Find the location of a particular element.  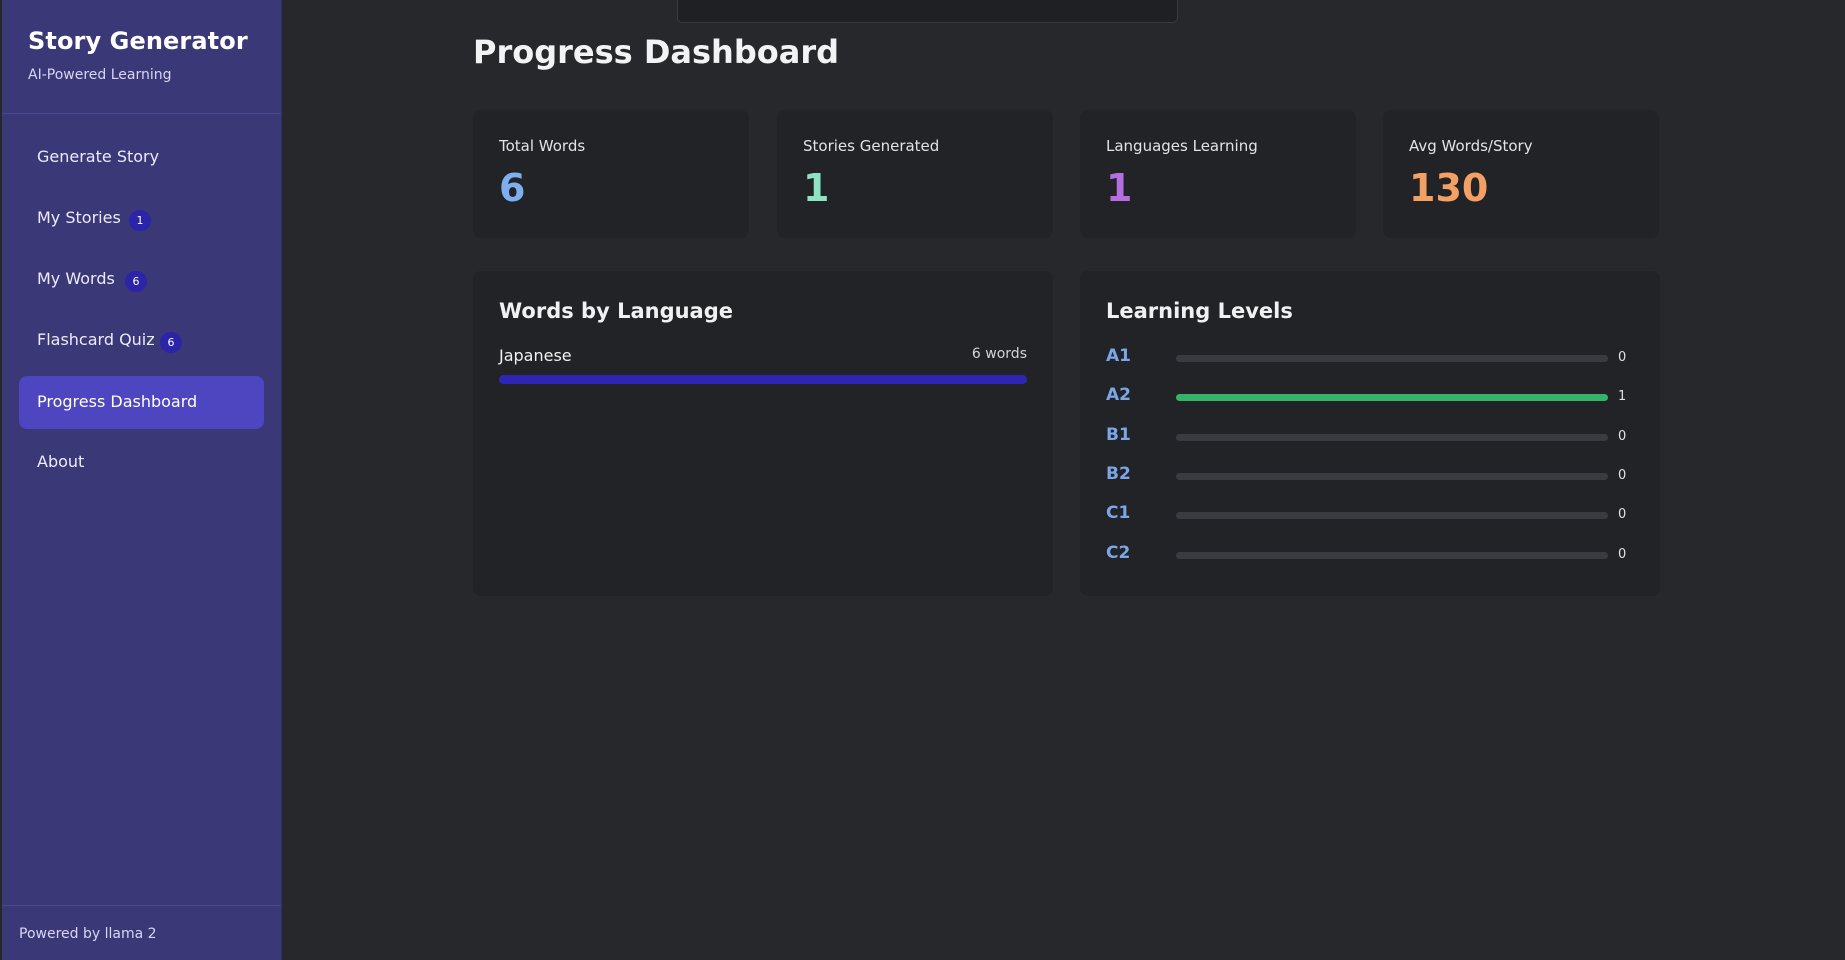

level-name: B1 is located at coordinates (1118, 435).